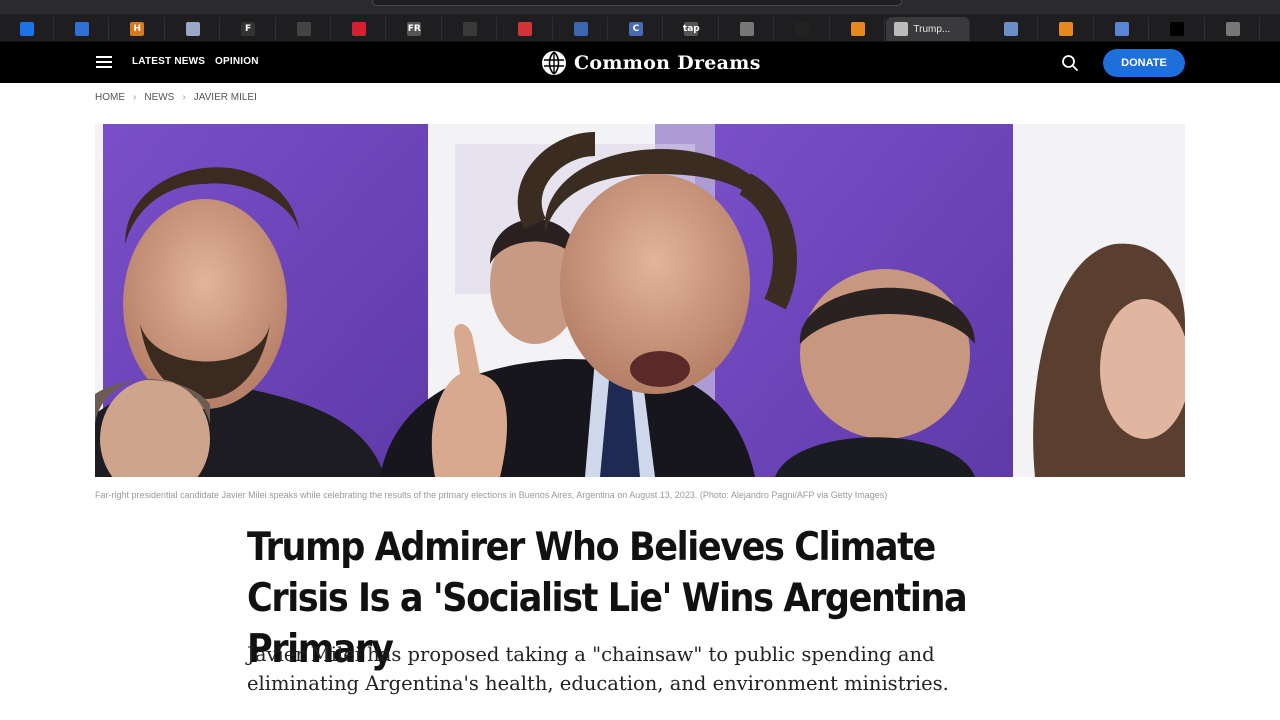 The image size is (1280, 720). I want to click on site-logo: Common Dreams, so click(651, 63).